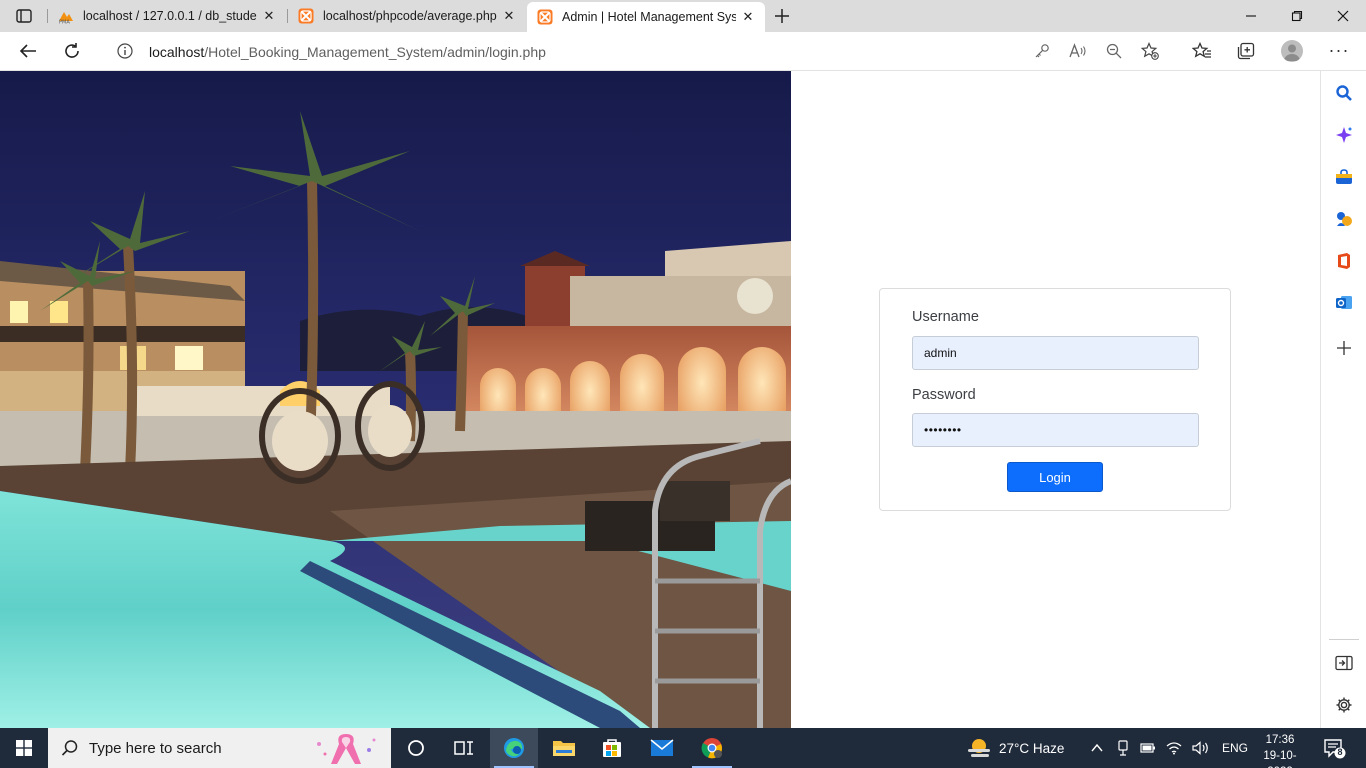 This screenshot has height=768, width=1366. I want to click on taskbar-edge-button, so click(514, 748).